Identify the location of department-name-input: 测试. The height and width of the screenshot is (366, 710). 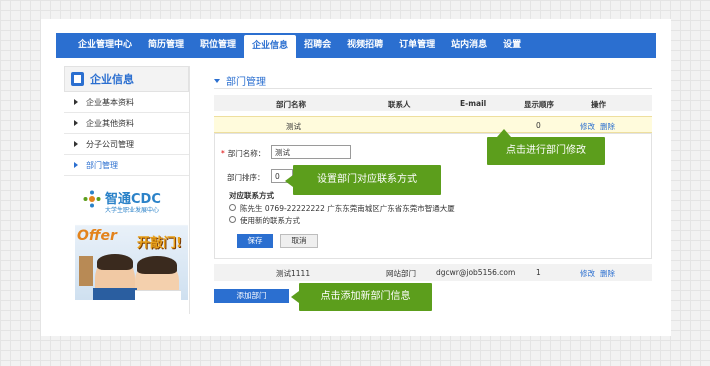
(311, 152).